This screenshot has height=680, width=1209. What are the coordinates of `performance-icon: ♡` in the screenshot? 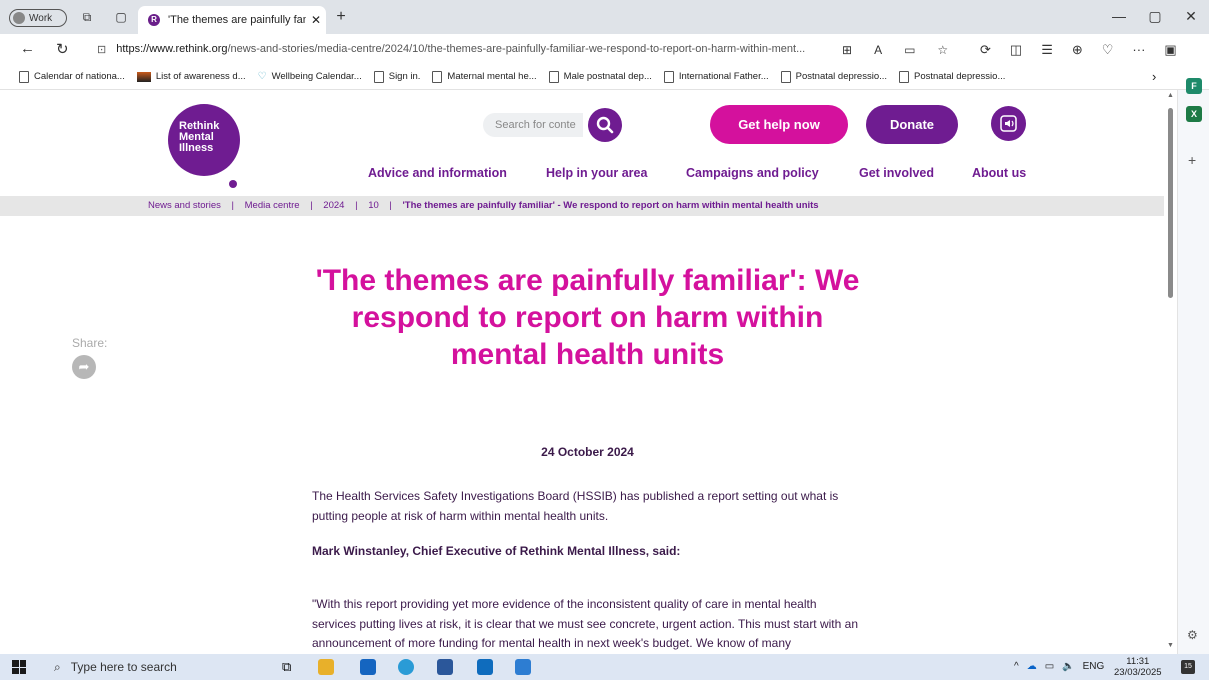 It's located at (1108, 50).